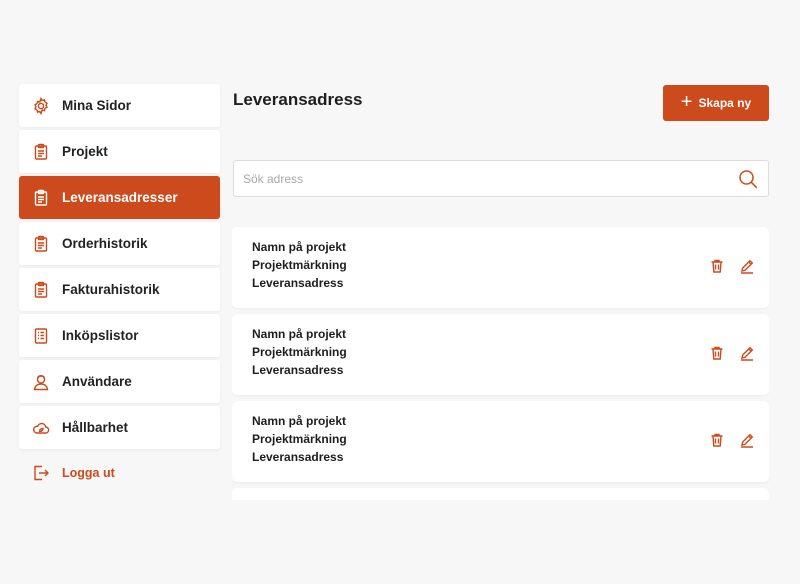  I want to click on search-icon, so click(748, 179).